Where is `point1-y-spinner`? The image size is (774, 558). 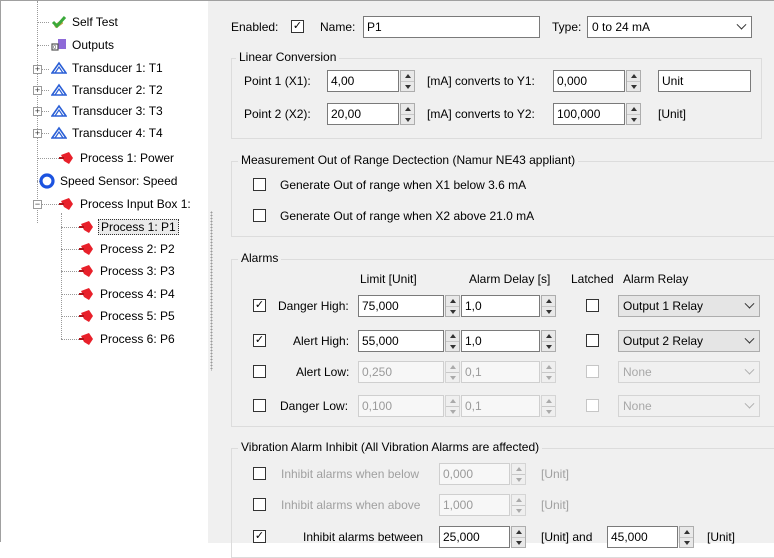 point1-y-spinner is located at coordinates (633, 81).